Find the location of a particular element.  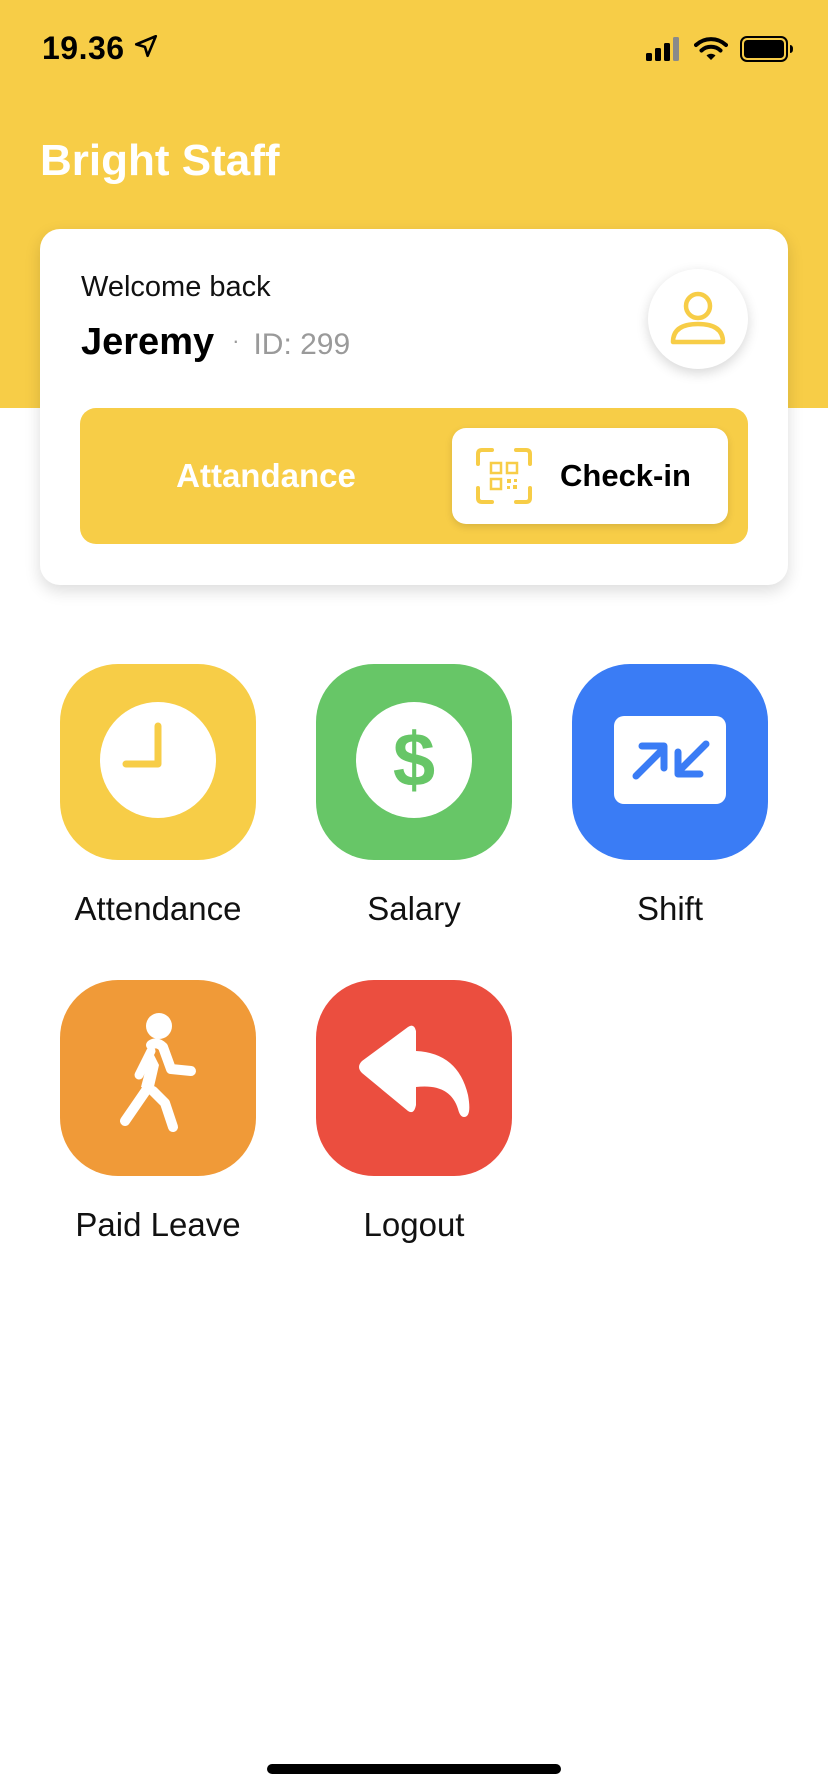

reply-arrow-icon is located at coordinates (414, 1078).